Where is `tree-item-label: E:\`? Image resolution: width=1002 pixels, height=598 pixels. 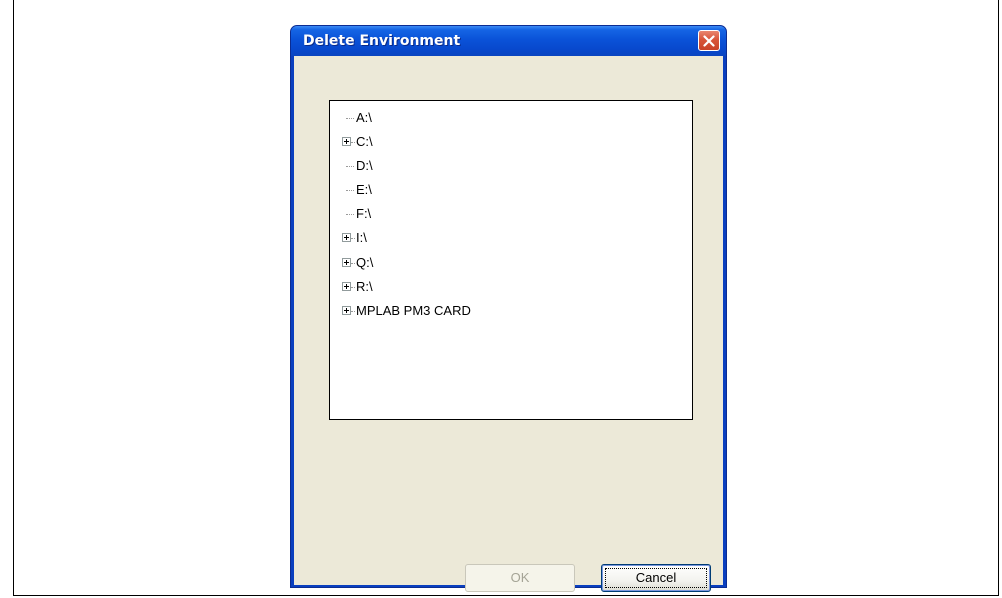 tree-item-label: E:\ is located at coordinates (364, 189).